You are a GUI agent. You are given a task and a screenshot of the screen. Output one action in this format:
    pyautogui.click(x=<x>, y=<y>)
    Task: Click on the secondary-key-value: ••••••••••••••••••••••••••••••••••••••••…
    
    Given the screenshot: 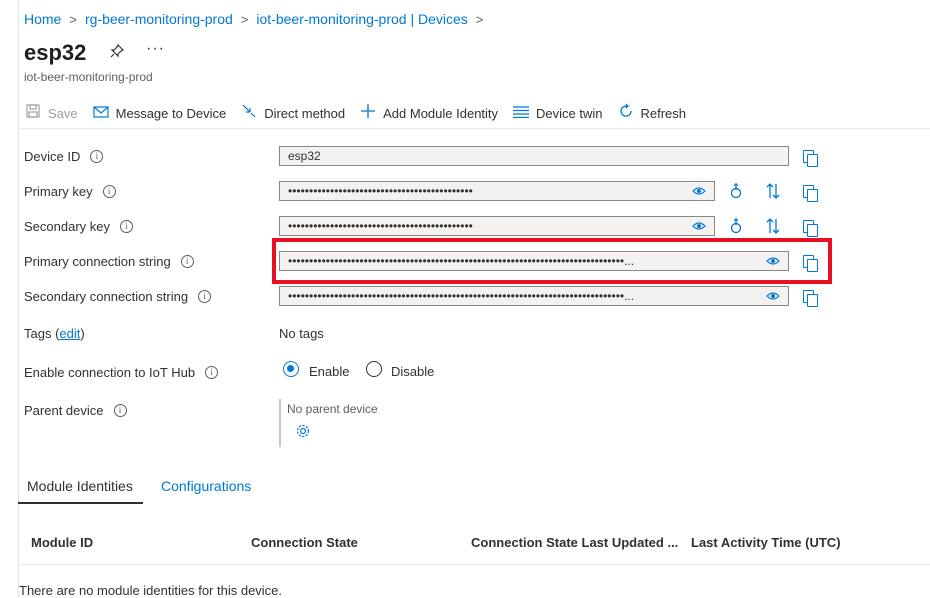 What is the action you would take?
    pyautogui.click(x=380, y=226)
    